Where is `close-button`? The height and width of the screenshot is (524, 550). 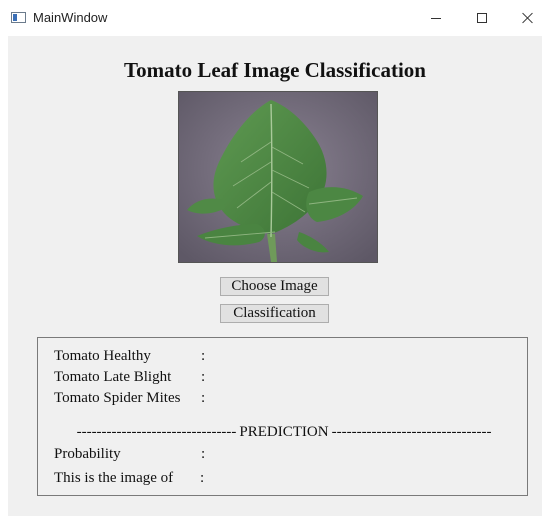 close-button is located at coordinates (527, 18).